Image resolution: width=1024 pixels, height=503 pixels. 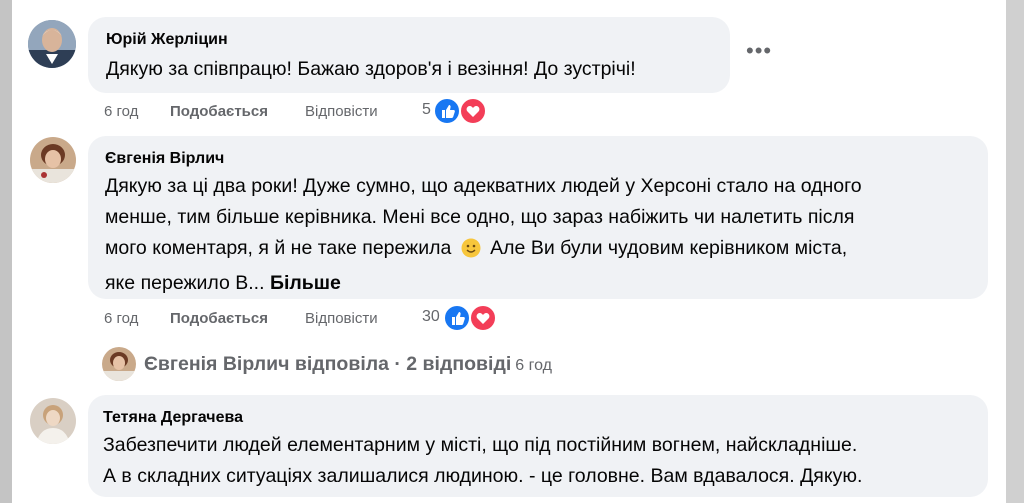 What do you see at coordinates (278, 248) in the screenshot?
I see `comment-line-part: мого коментаря, я й не таке пережила` at bounding box center [278, 248].